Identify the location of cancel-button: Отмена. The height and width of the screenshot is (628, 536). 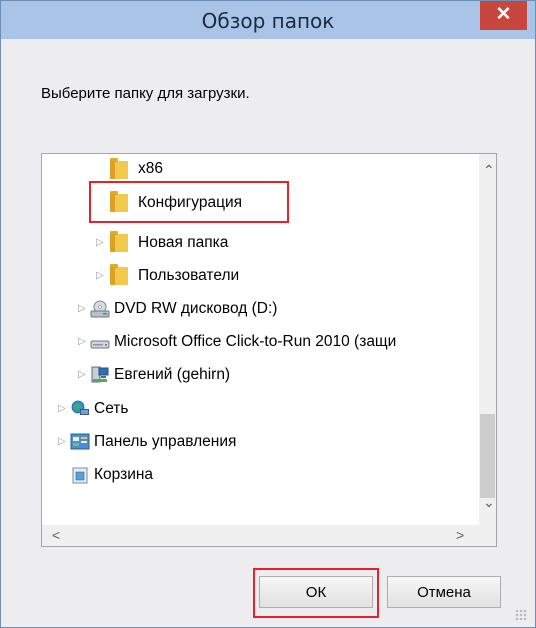
(444, 592).